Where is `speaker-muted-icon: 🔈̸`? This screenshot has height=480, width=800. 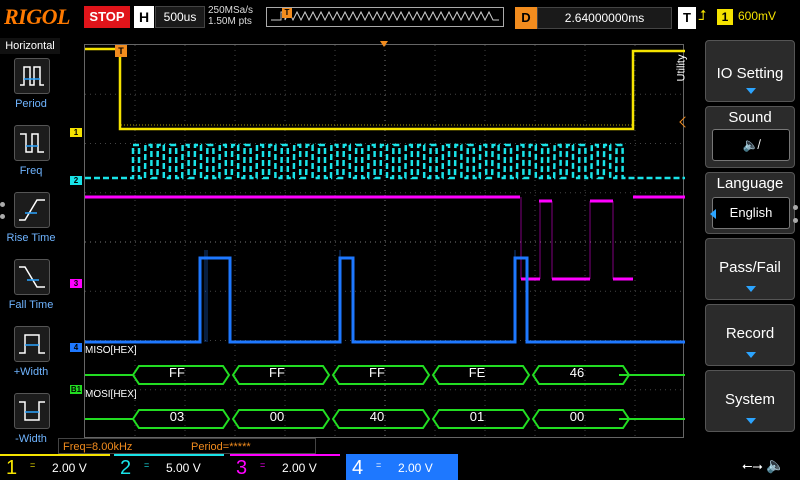 speaker-muted-icon: 🔈̸ is located at coordinates (751, 145).